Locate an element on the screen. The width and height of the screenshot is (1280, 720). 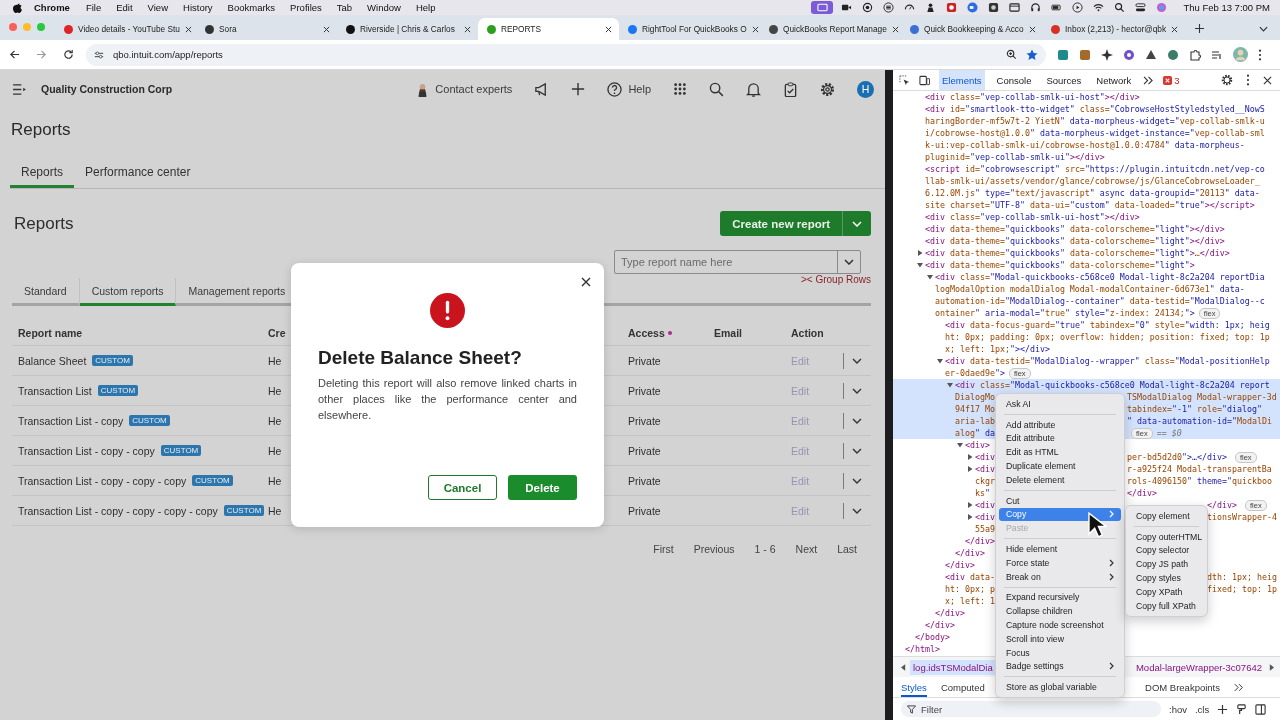
dom-node-line: ht: 0px; p is located at coordinates (970, 589).